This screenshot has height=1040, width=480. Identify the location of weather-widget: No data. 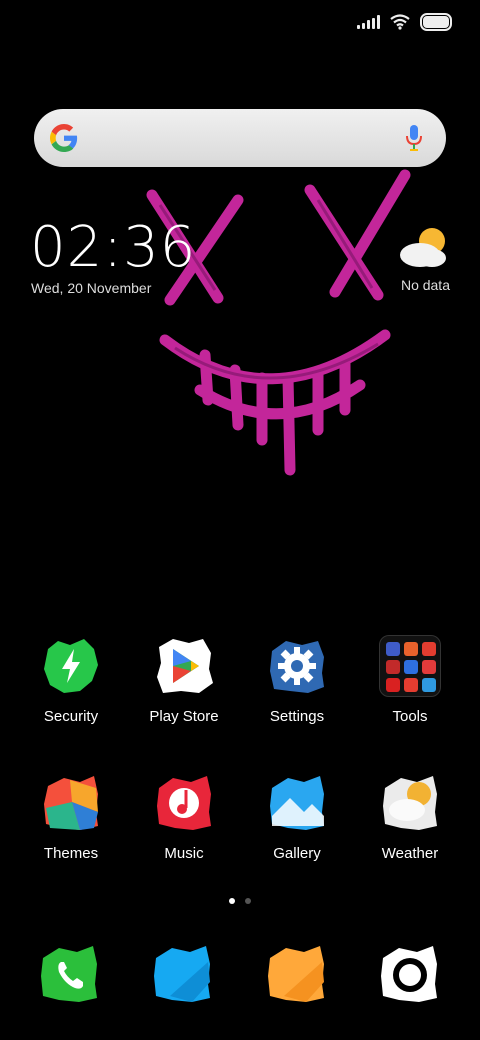
(420, 259).